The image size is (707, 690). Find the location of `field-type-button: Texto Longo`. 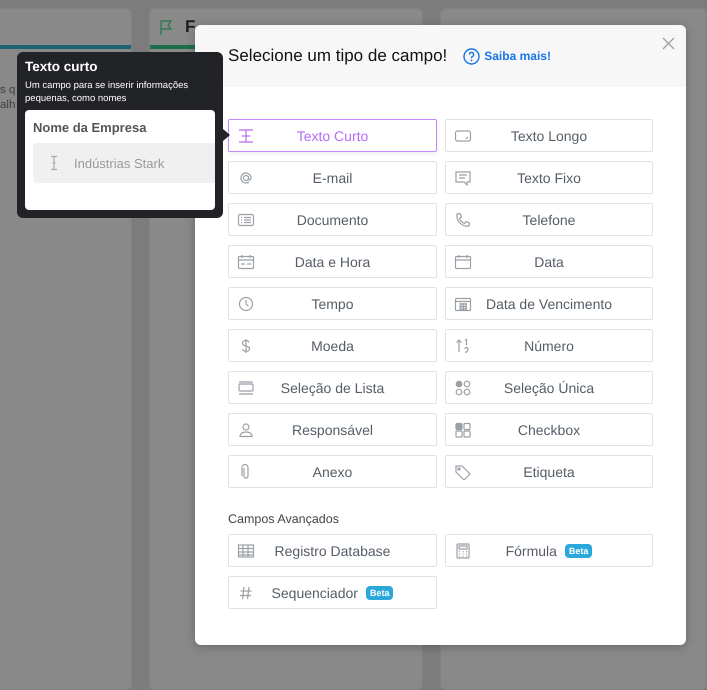

field-type-button: Texto Longo is located at coordinates (549, 135).